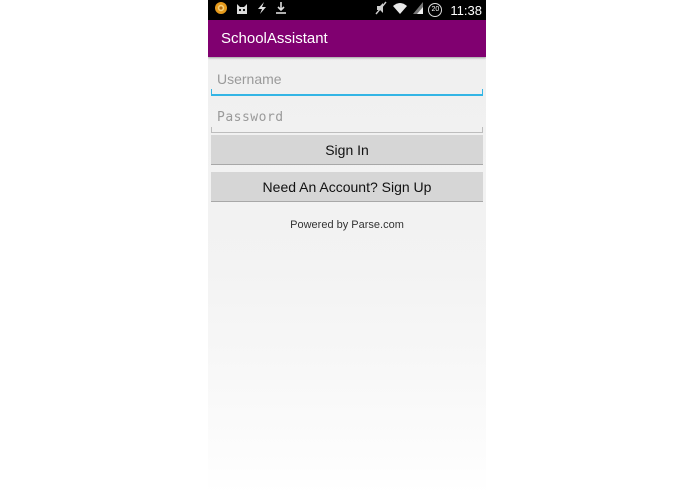 Image resolution: width=695 pixels, height=494 pixels. What do you see at coordinates (466, 10) in the screenshot?
I see `status-time: 11:38` at bounding box center [466, 10].